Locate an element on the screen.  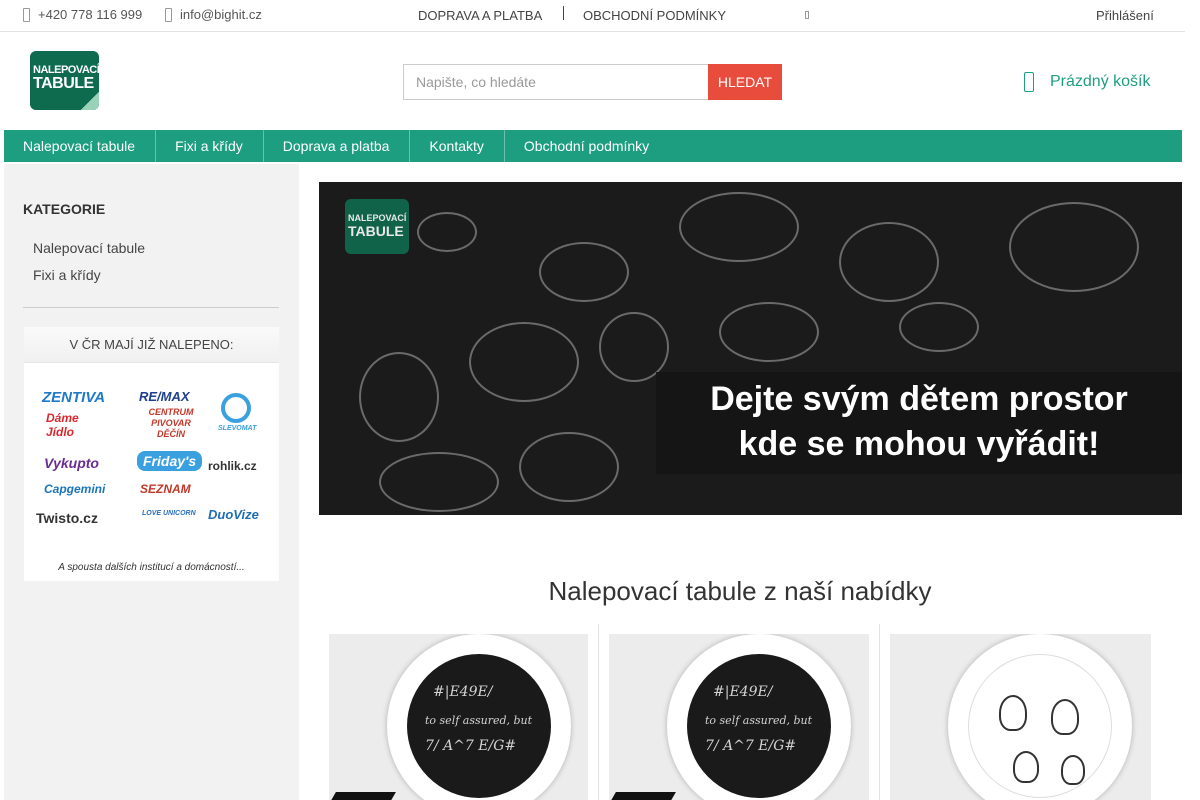
brand-logo-rohlik: rohlik.cz is located at coordinates (232, 466).